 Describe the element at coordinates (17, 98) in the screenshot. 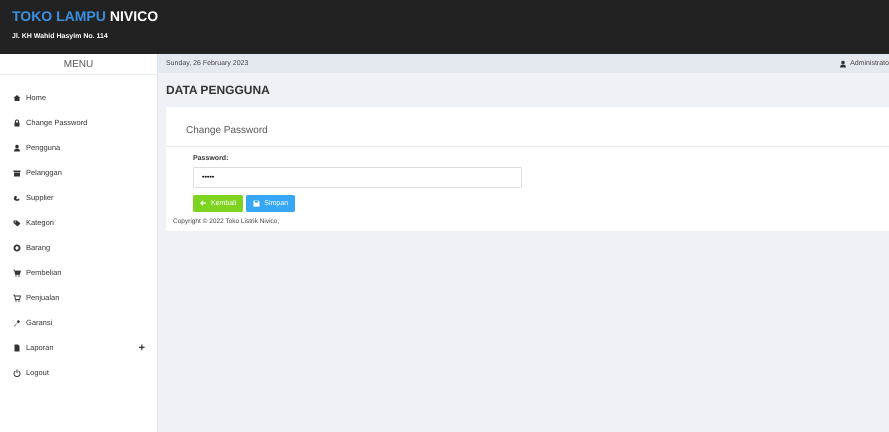

I see `home-icon` at that location.